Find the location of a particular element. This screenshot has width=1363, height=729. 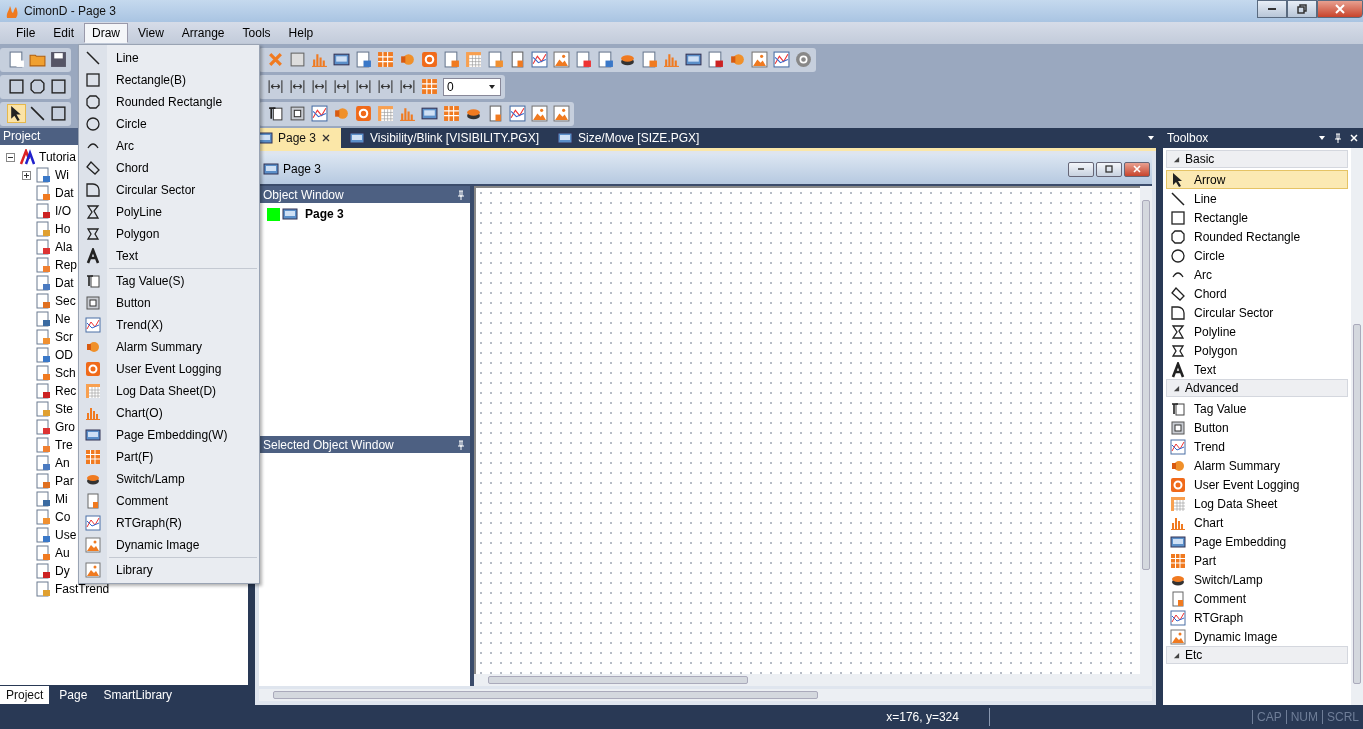

menu-item: File is located at coordinates (26, 33).